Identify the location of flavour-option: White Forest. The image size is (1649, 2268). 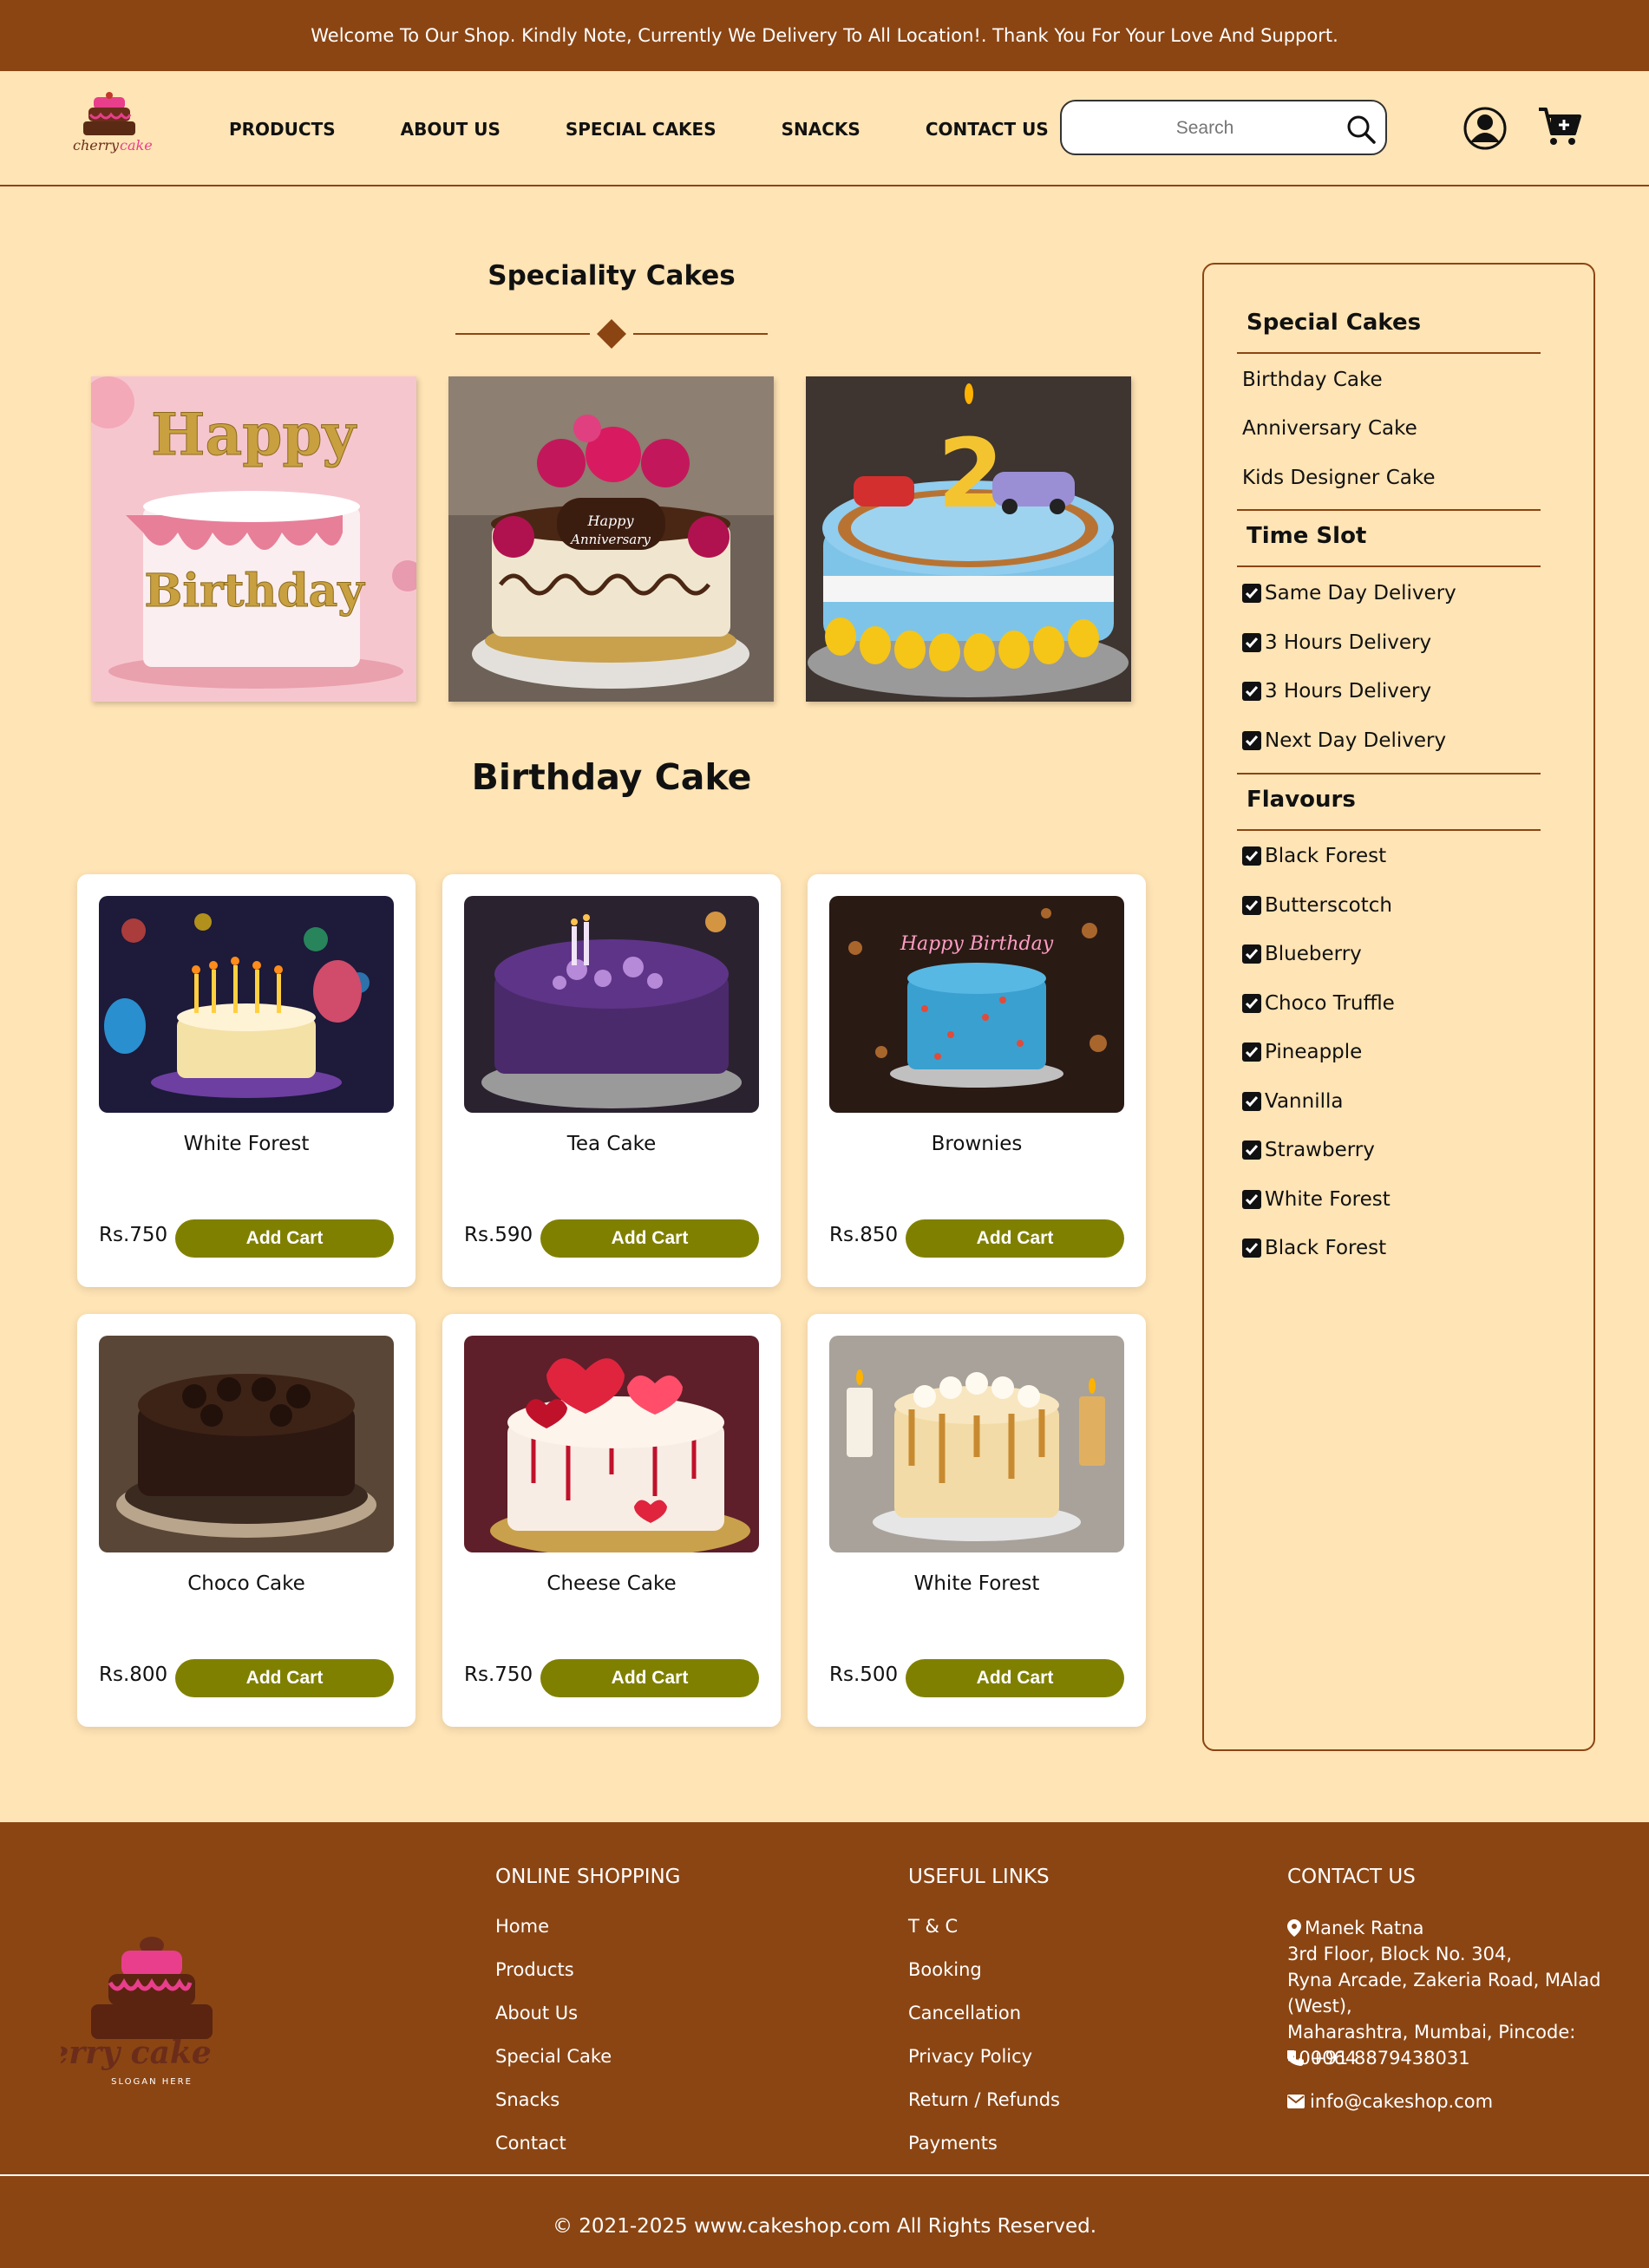
(1316, 1199).